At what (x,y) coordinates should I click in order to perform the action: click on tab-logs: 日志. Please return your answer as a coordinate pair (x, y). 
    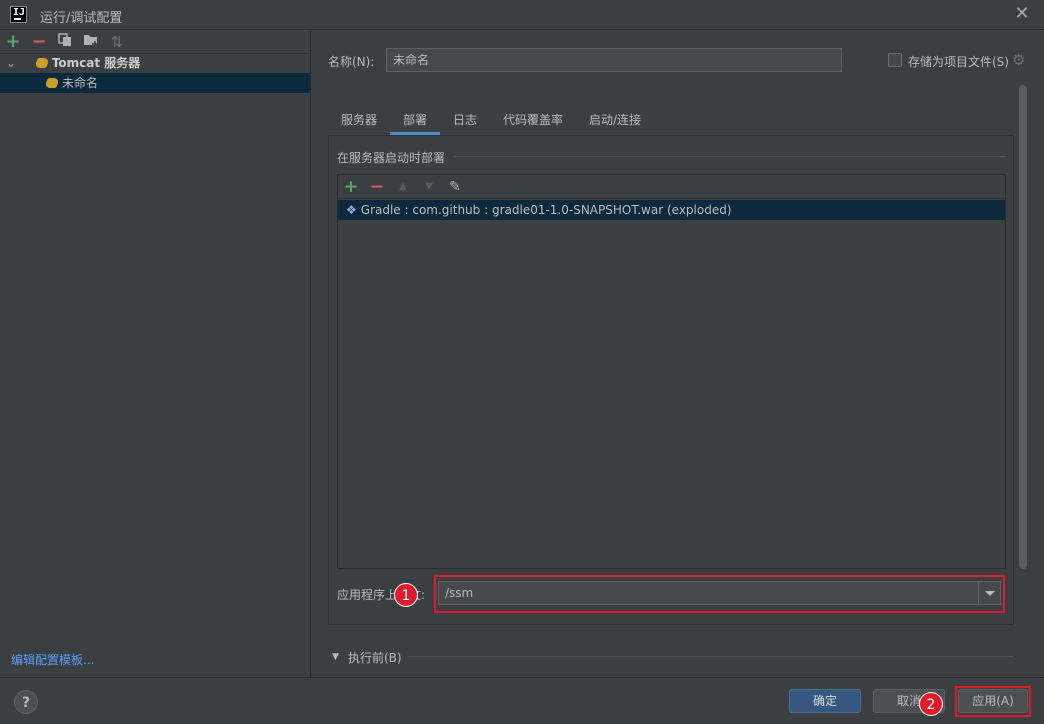
    Looking at the image, I should click on (465, 123).